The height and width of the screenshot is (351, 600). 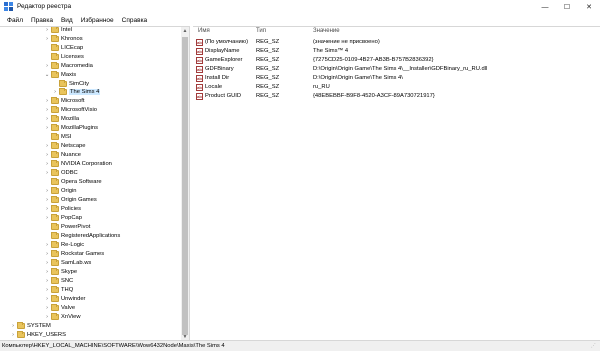 What do you see at coordinates (589, 7) in the screenshot?
I see `close-button: ✕` at bounding box center [589, 7].